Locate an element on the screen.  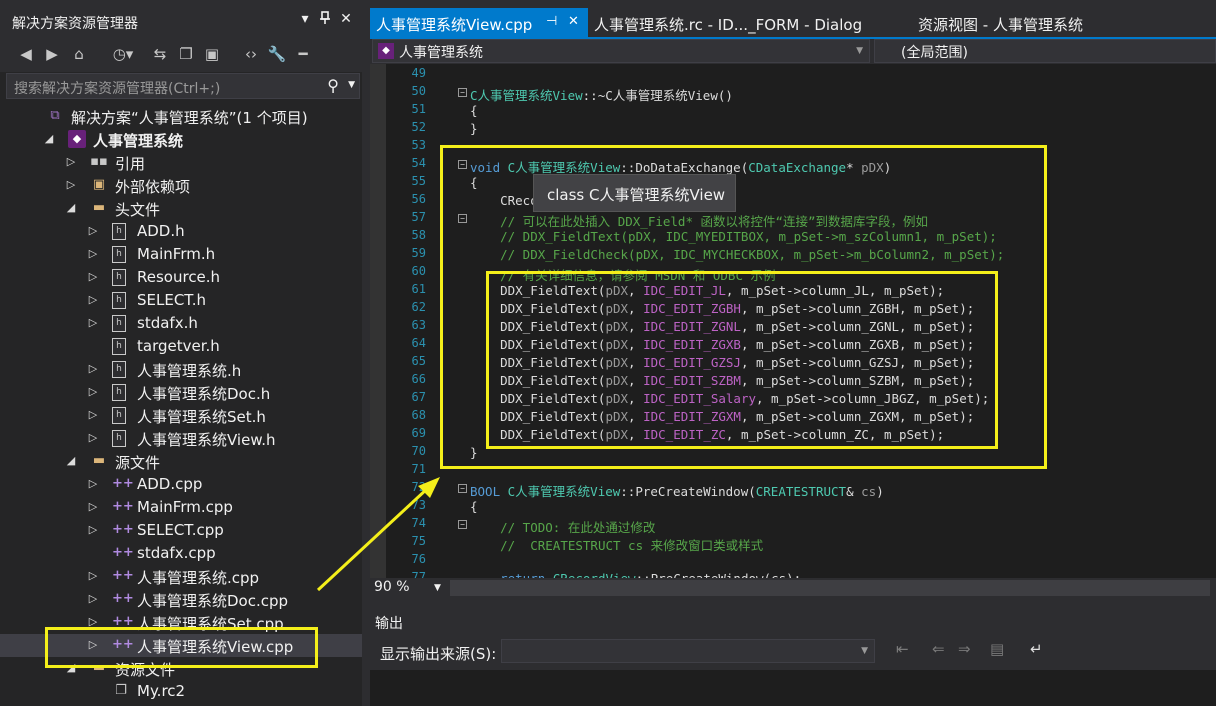
line-number: 64 is located at coordinates (418, 343).